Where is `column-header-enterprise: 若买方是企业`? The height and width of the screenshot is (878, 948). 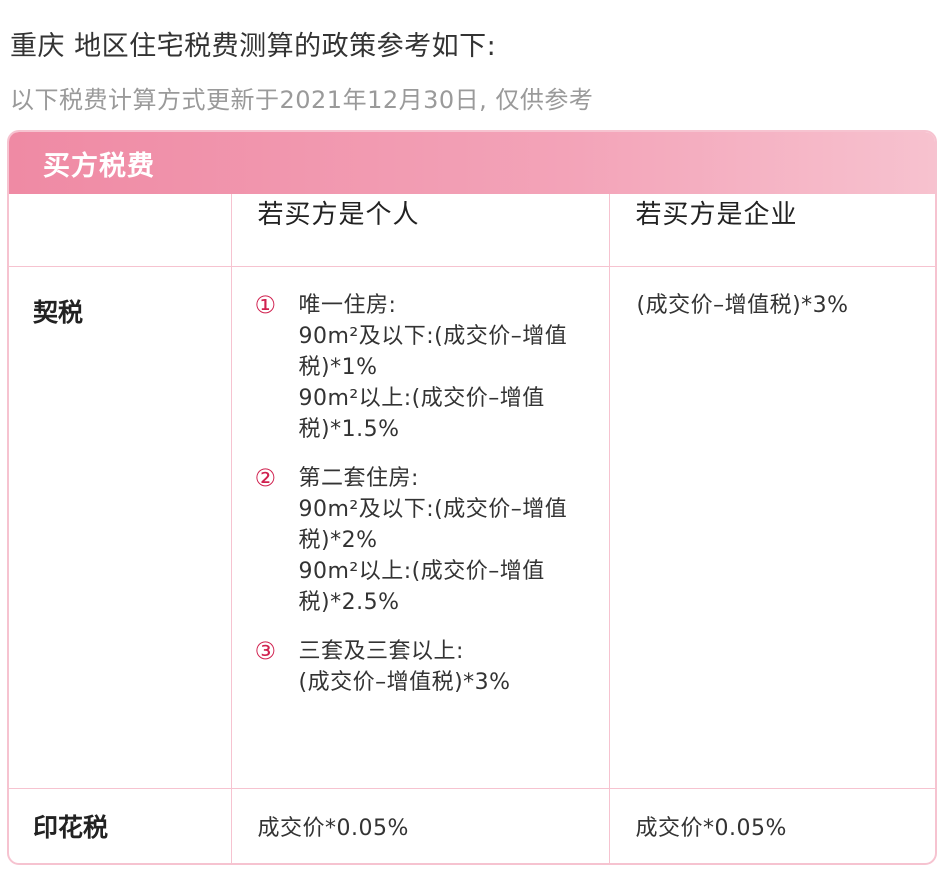
column-header-enterprise: 若买方是企业 is located at coordinates (771, 230).